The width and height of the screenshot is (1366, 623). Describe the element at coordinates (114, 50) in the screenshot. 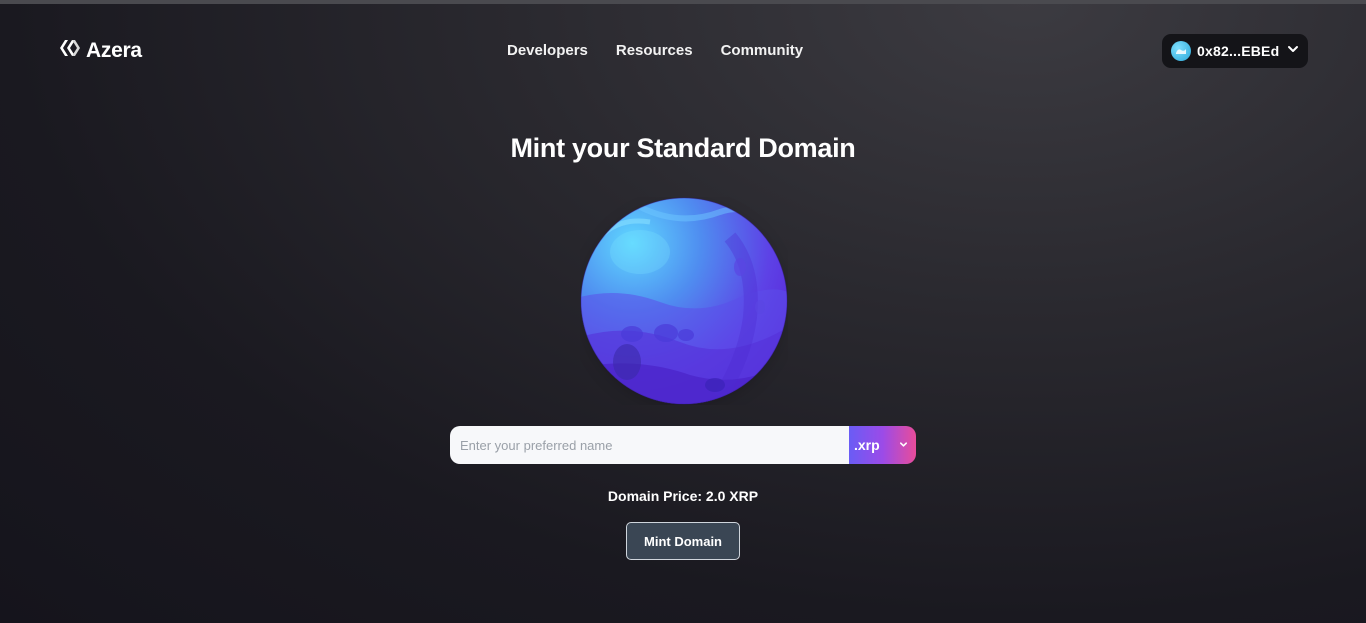

I see `brand-name: Azera` at that location.